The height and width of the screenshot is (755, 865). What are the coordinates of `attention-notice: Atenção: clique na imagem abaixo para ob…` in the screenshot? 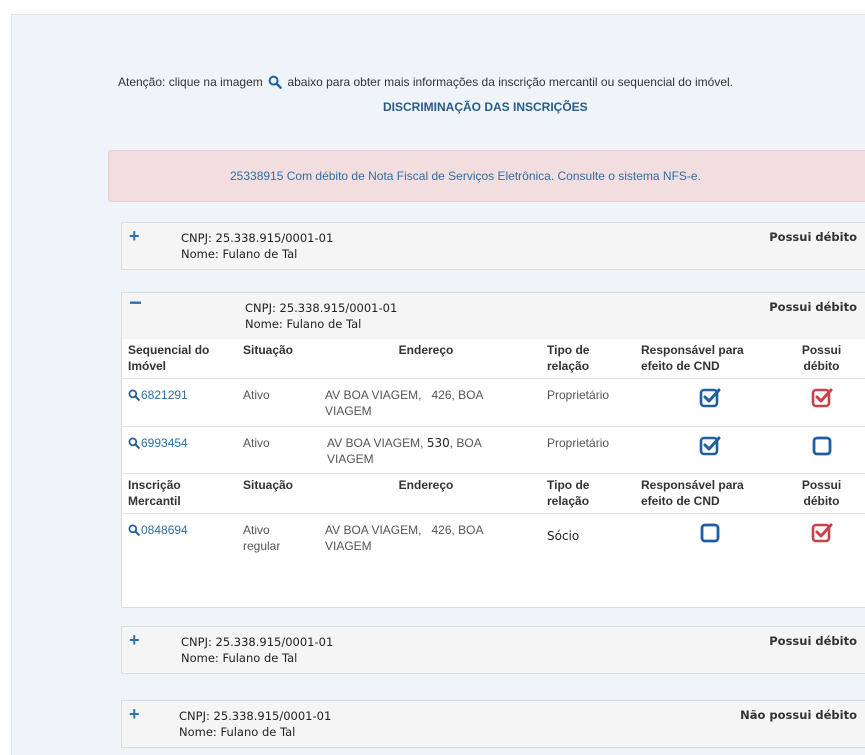 It's located at (491, 82).